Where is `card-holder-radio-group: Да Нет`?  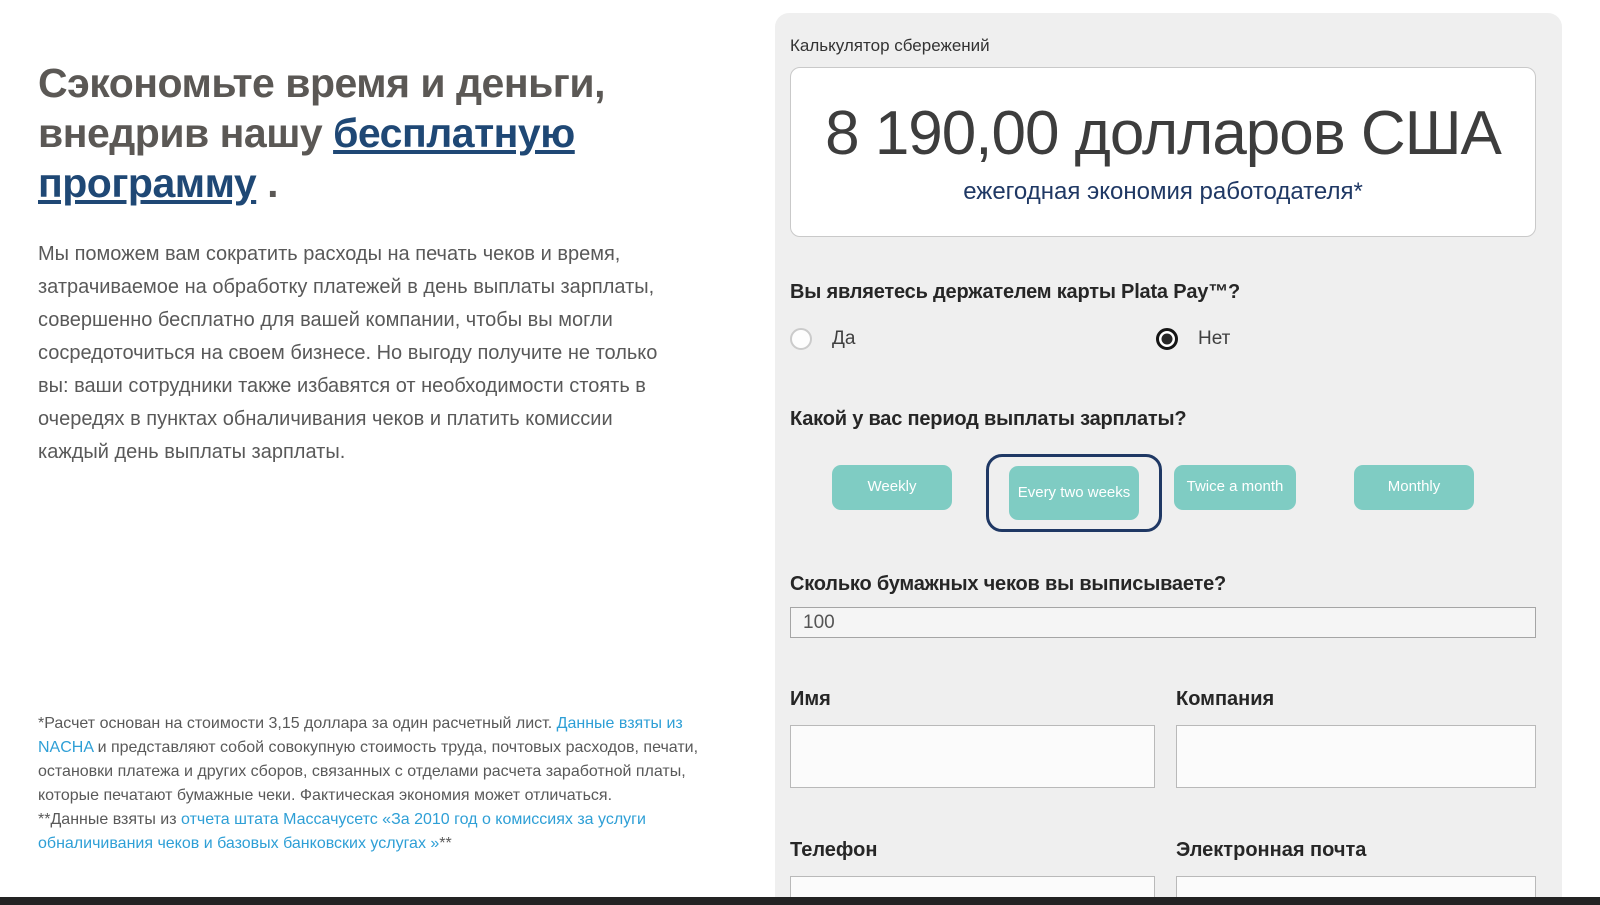 card-holder-radio-group: Да Нет is located at coordinates (1163, 339).